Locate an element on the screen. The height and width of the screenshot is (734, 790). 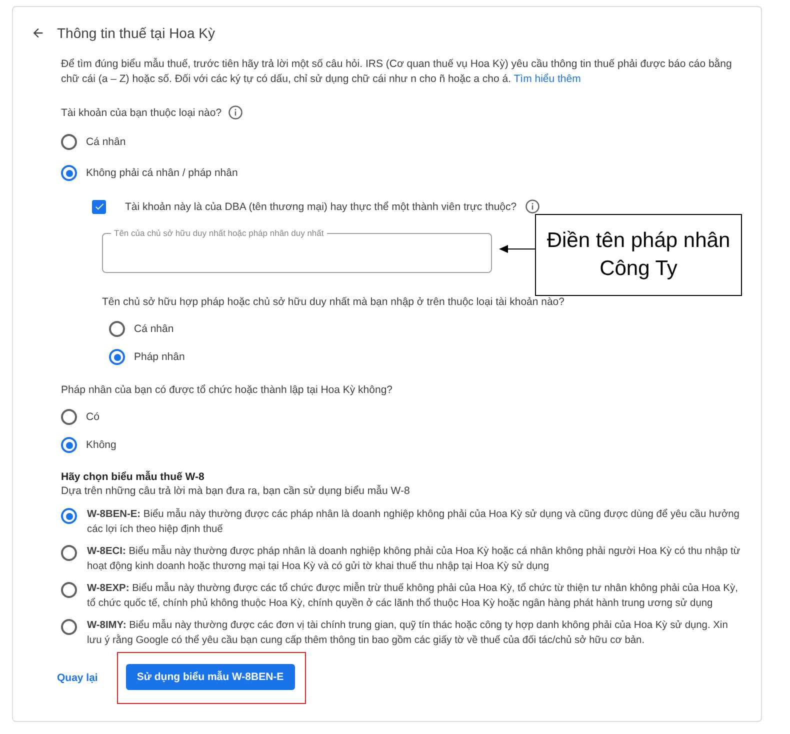
checkmark-icon is located at coordinates (99, 206).